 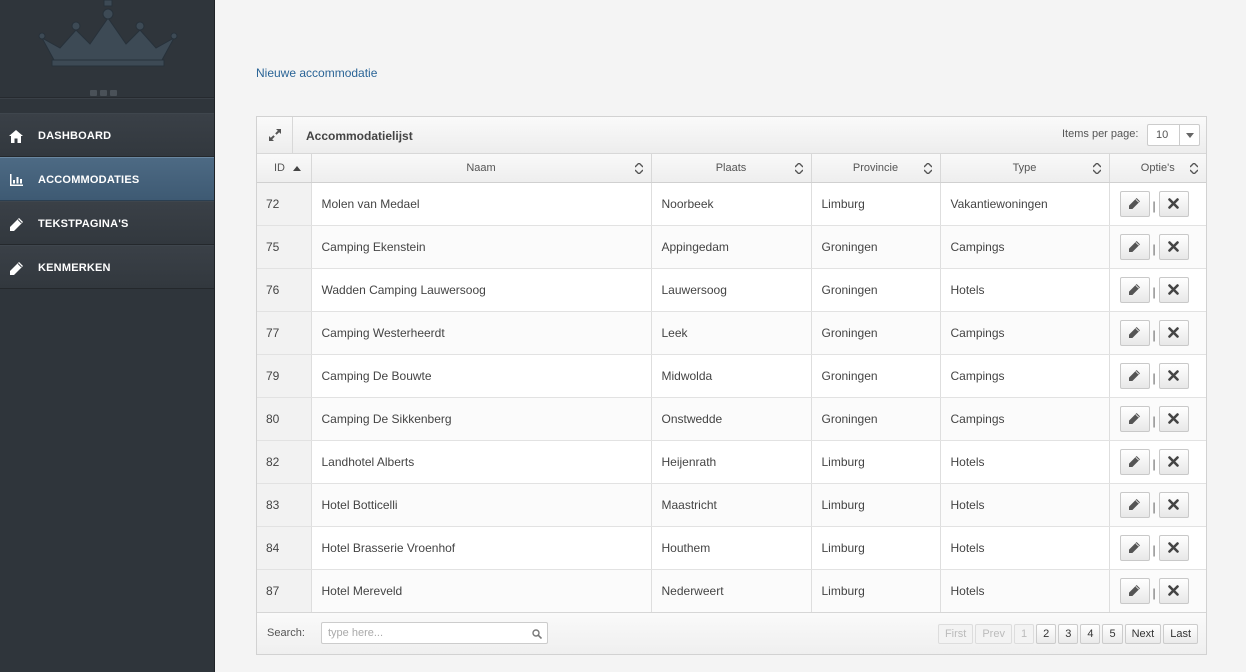 I want to click on cell-plaats: Midwolda, so click(x=731, y=376).